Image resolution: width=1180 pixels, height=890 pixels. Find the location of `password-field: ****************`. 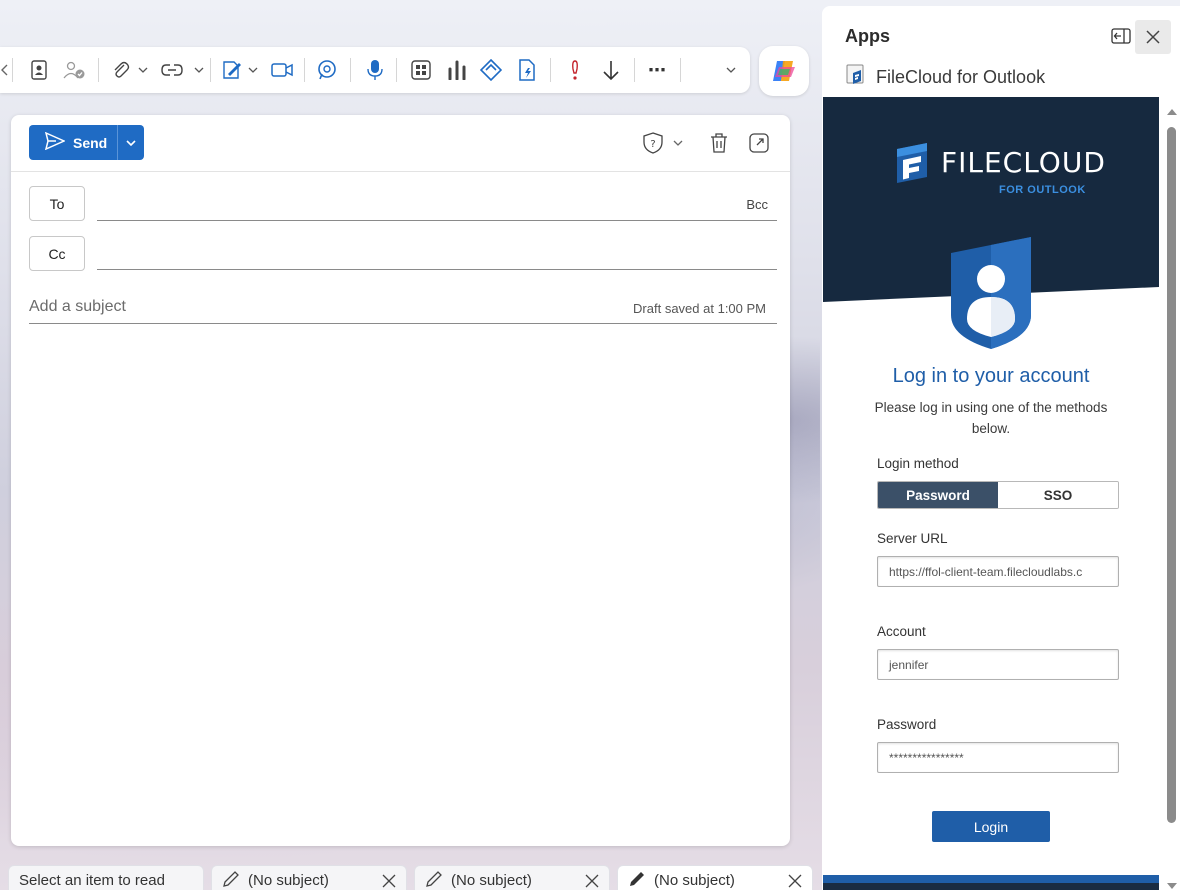

password-field: **************** is located at coordinates (998, 757).